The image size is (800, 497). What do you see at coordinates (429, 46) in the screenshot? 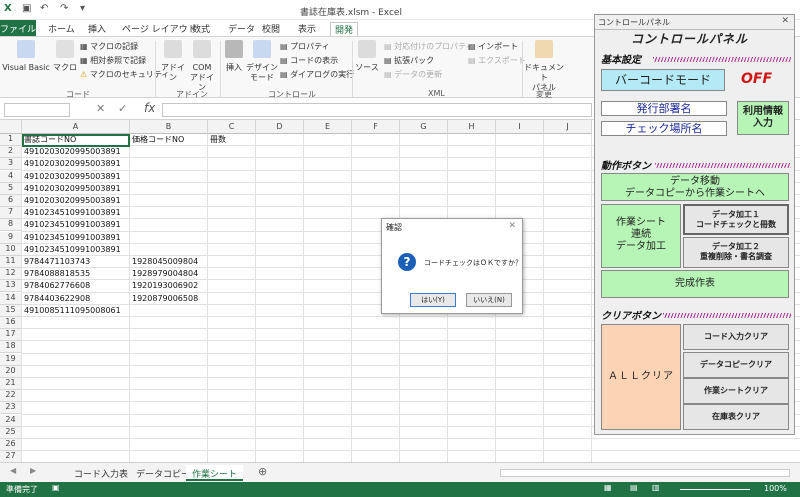
I see `map-properties-button: ▤ 対応付けのプロパティ` at bounding box center [429, 46].